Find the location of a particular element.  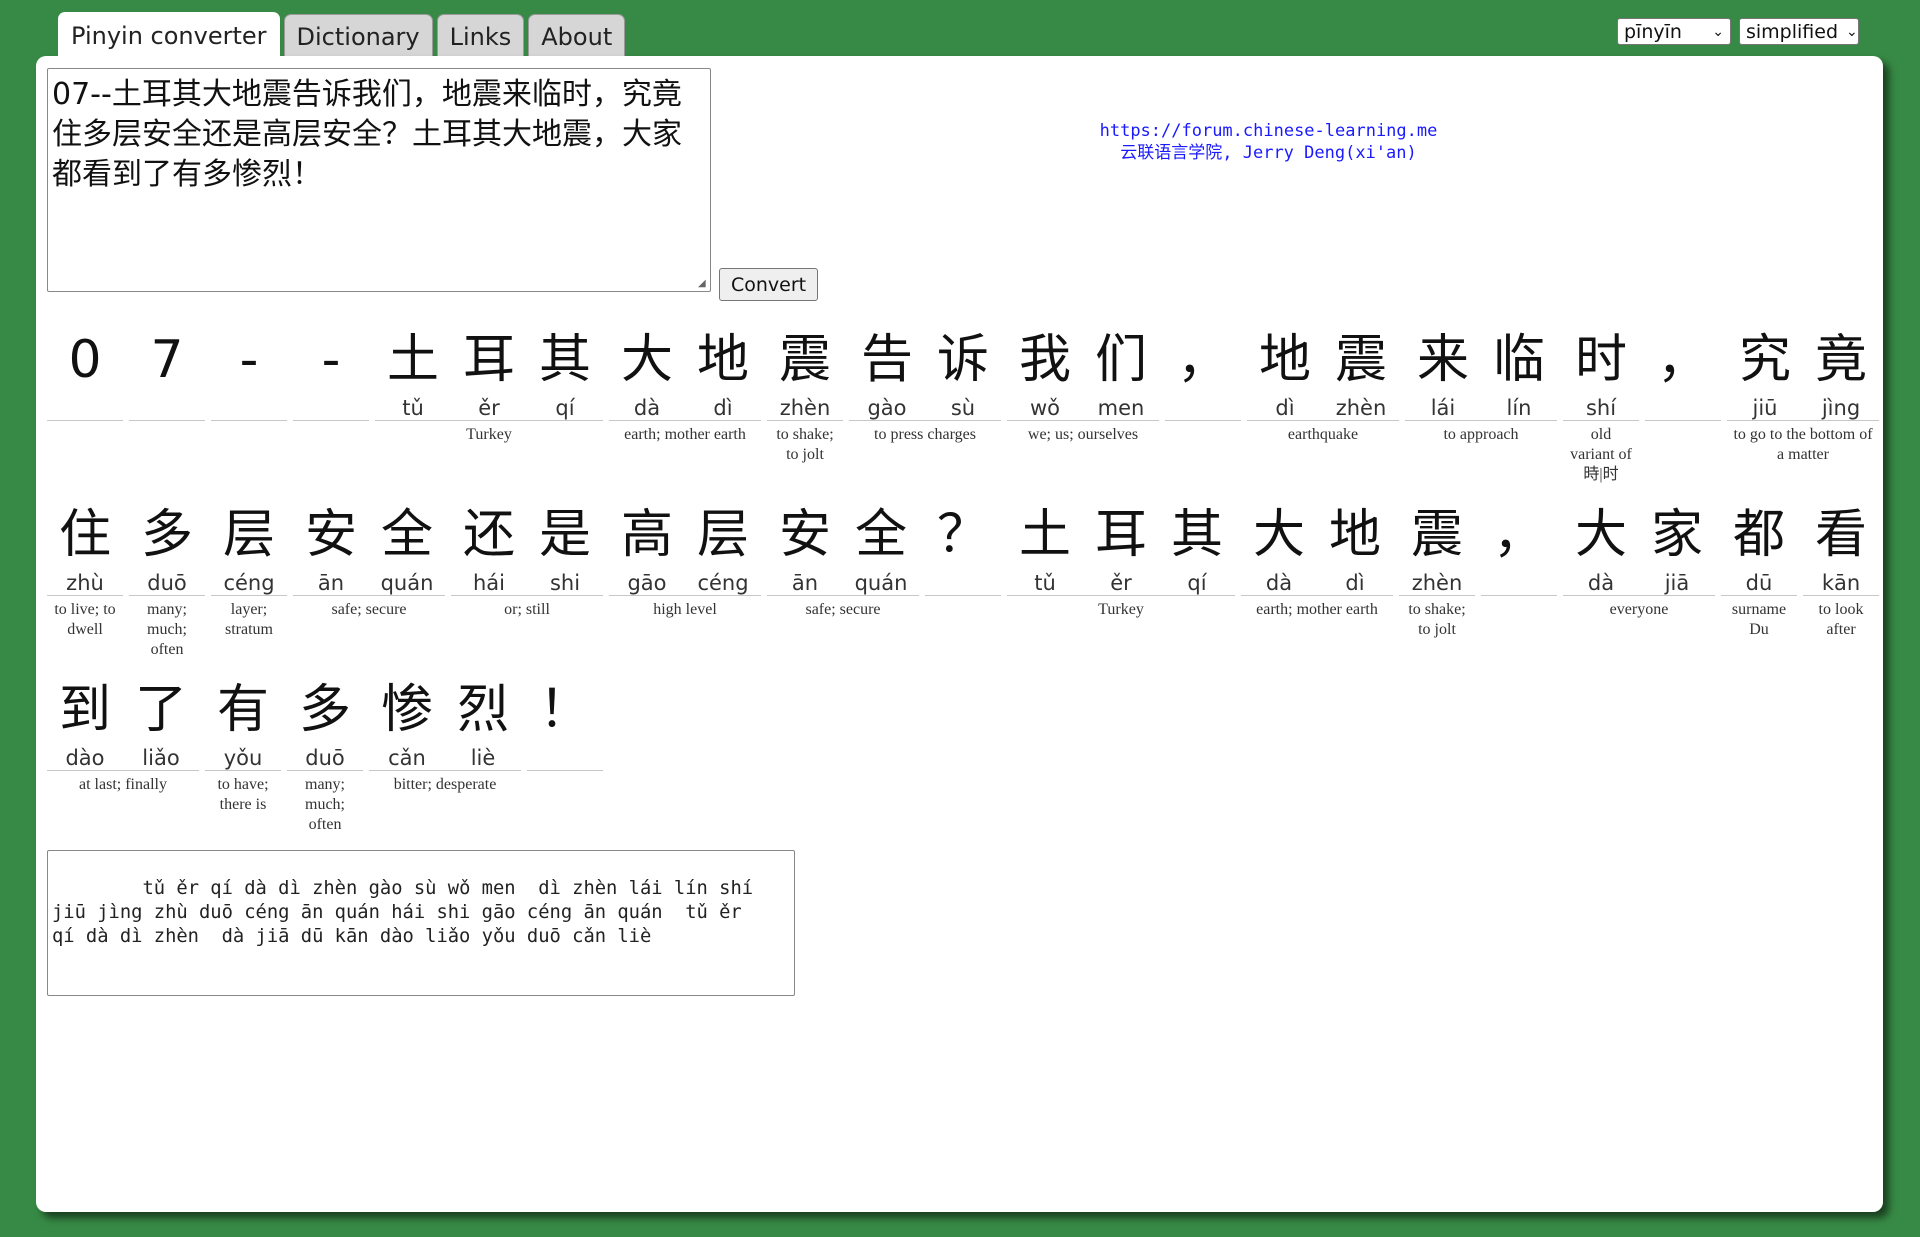

char-cell: ！ is located at coordinates (565, 719).